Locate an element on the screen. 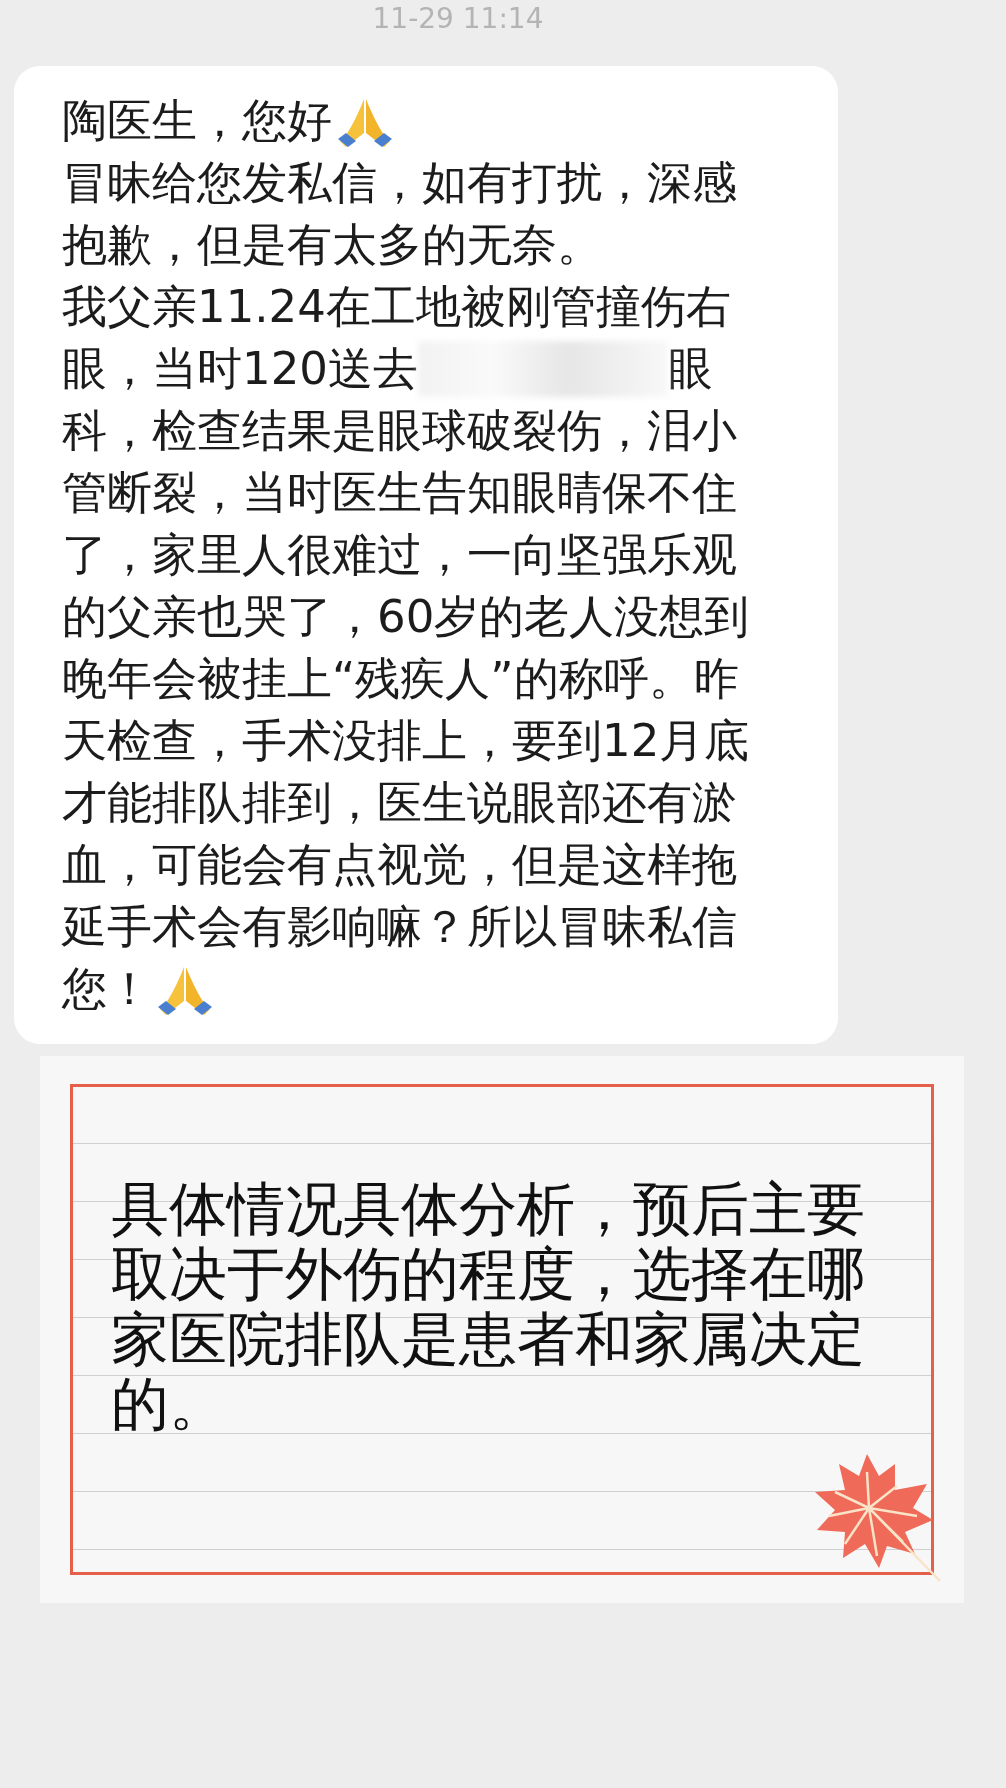  timestamp: 11-29 11:14 is located at coordinates (458, 19).